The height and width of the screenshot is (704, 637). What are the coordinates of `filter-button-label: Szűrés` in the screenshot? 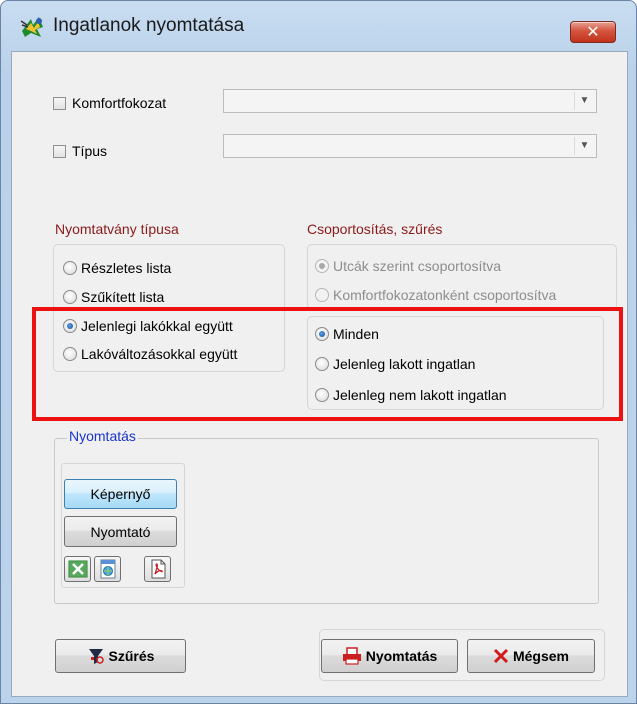 It's located at (131, 656).